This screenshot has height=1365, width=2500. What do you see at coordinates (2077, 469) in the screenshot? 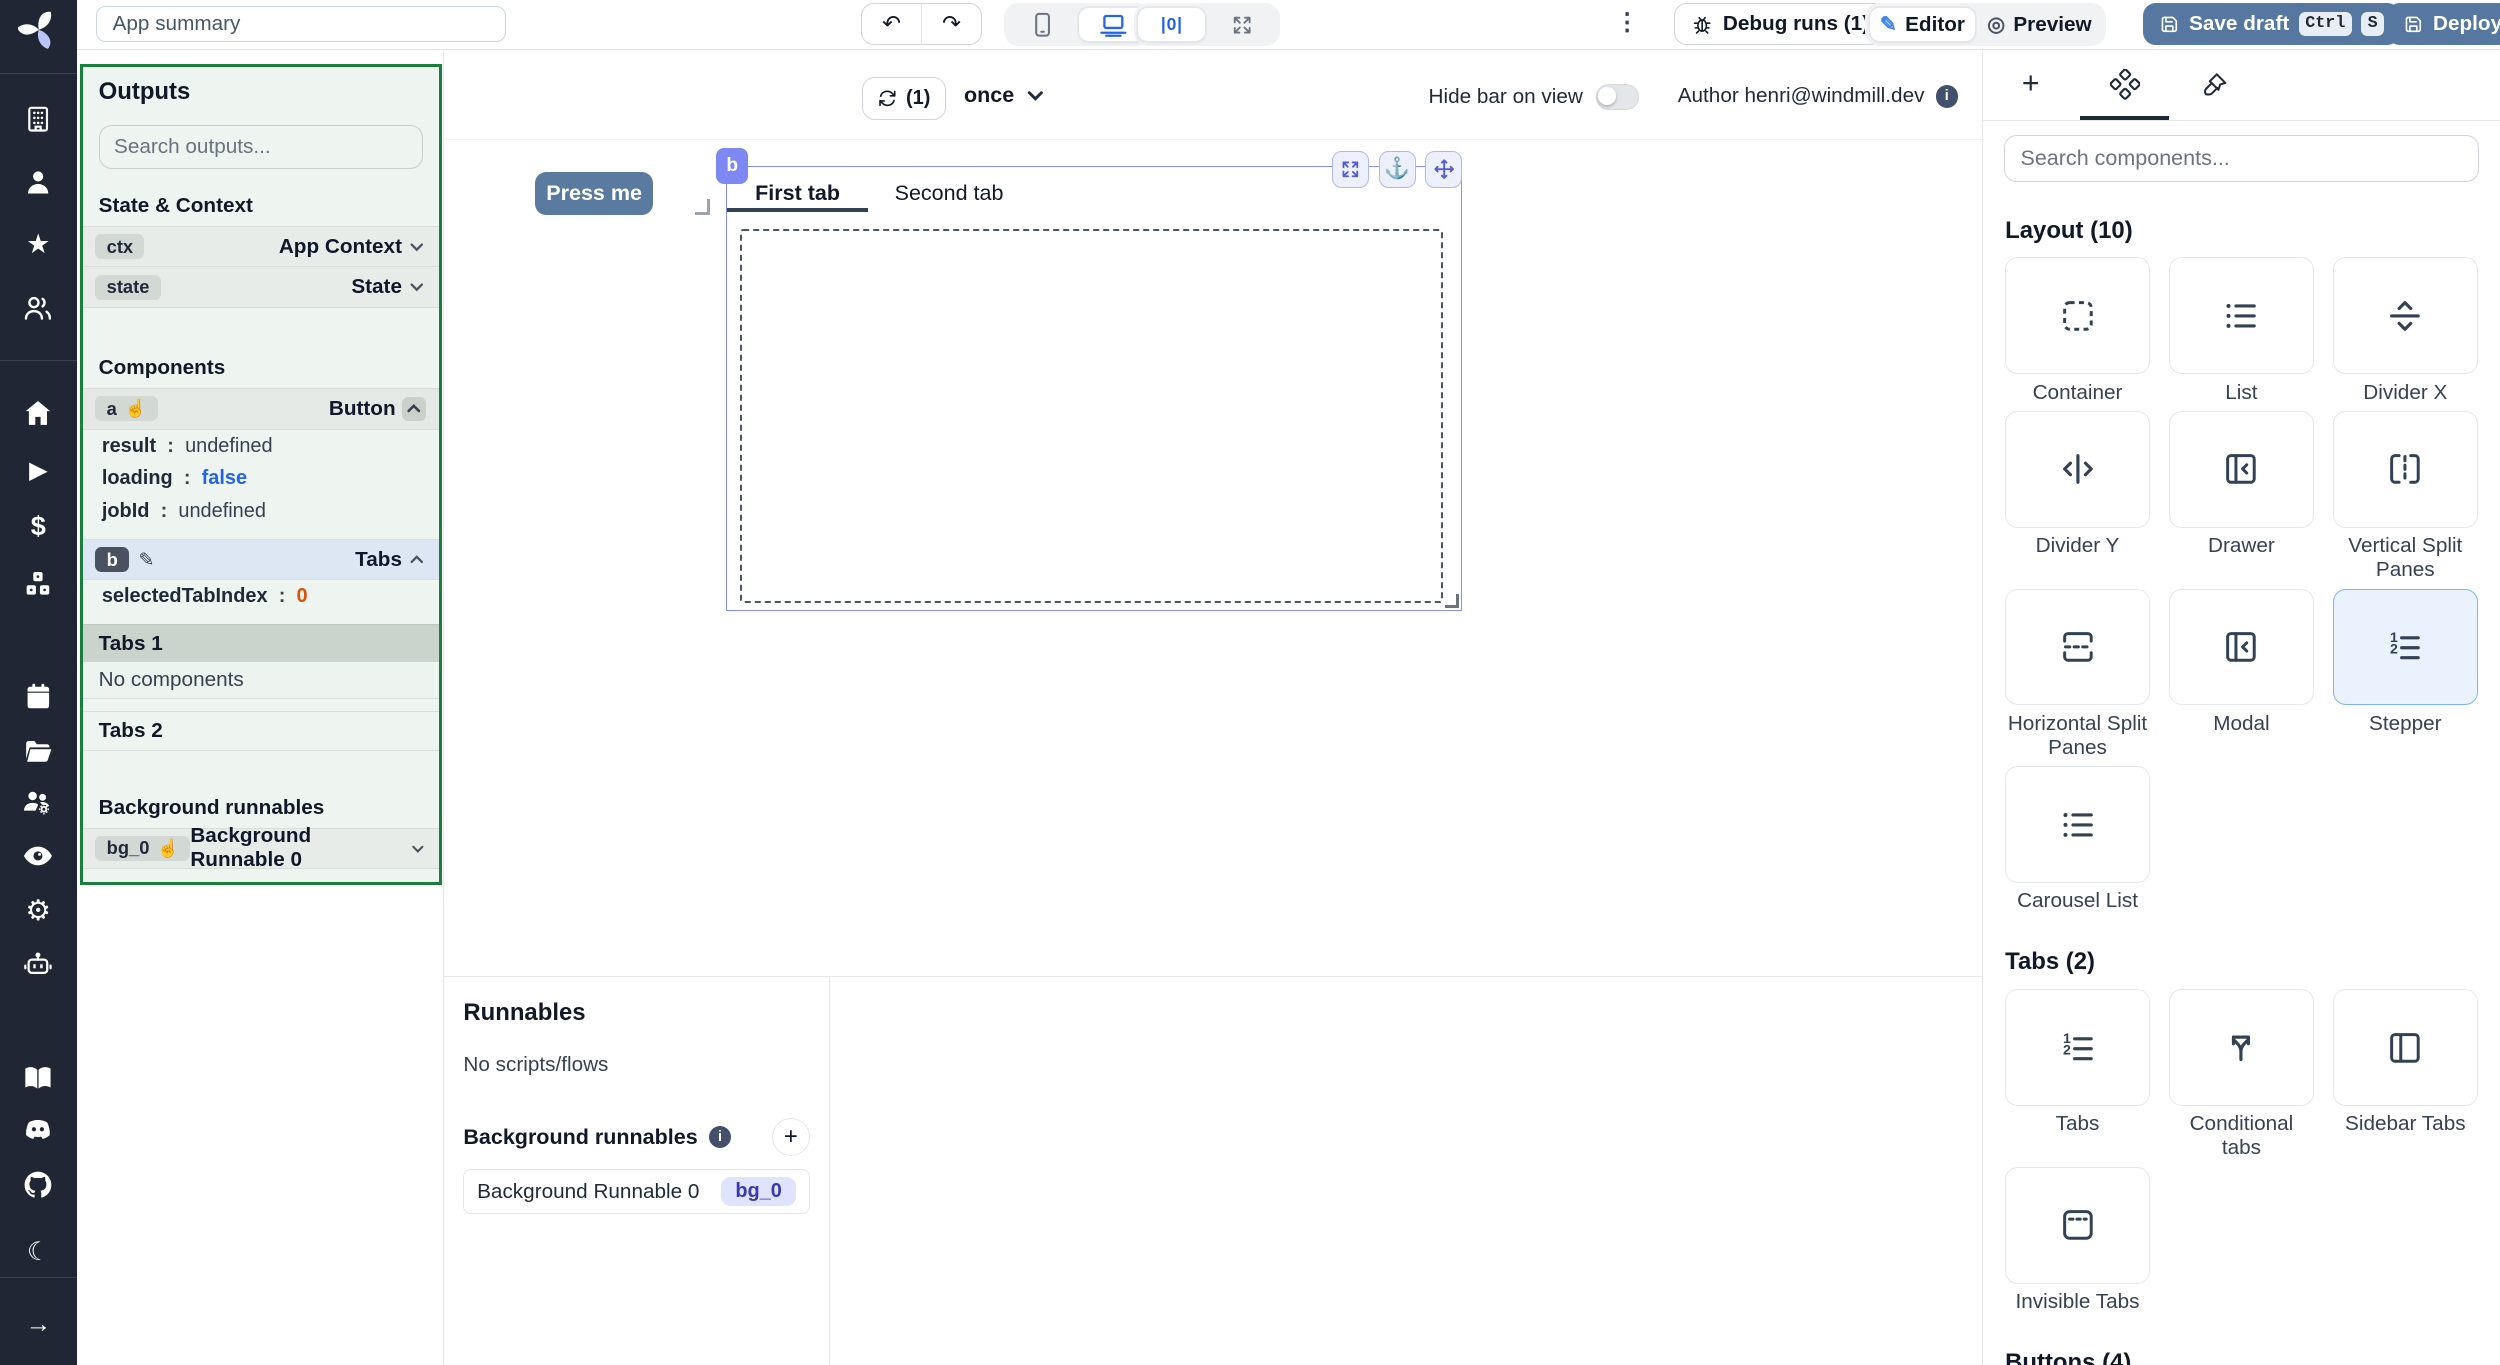
I see `divider-y-card` at bounding box center [2077, 469].